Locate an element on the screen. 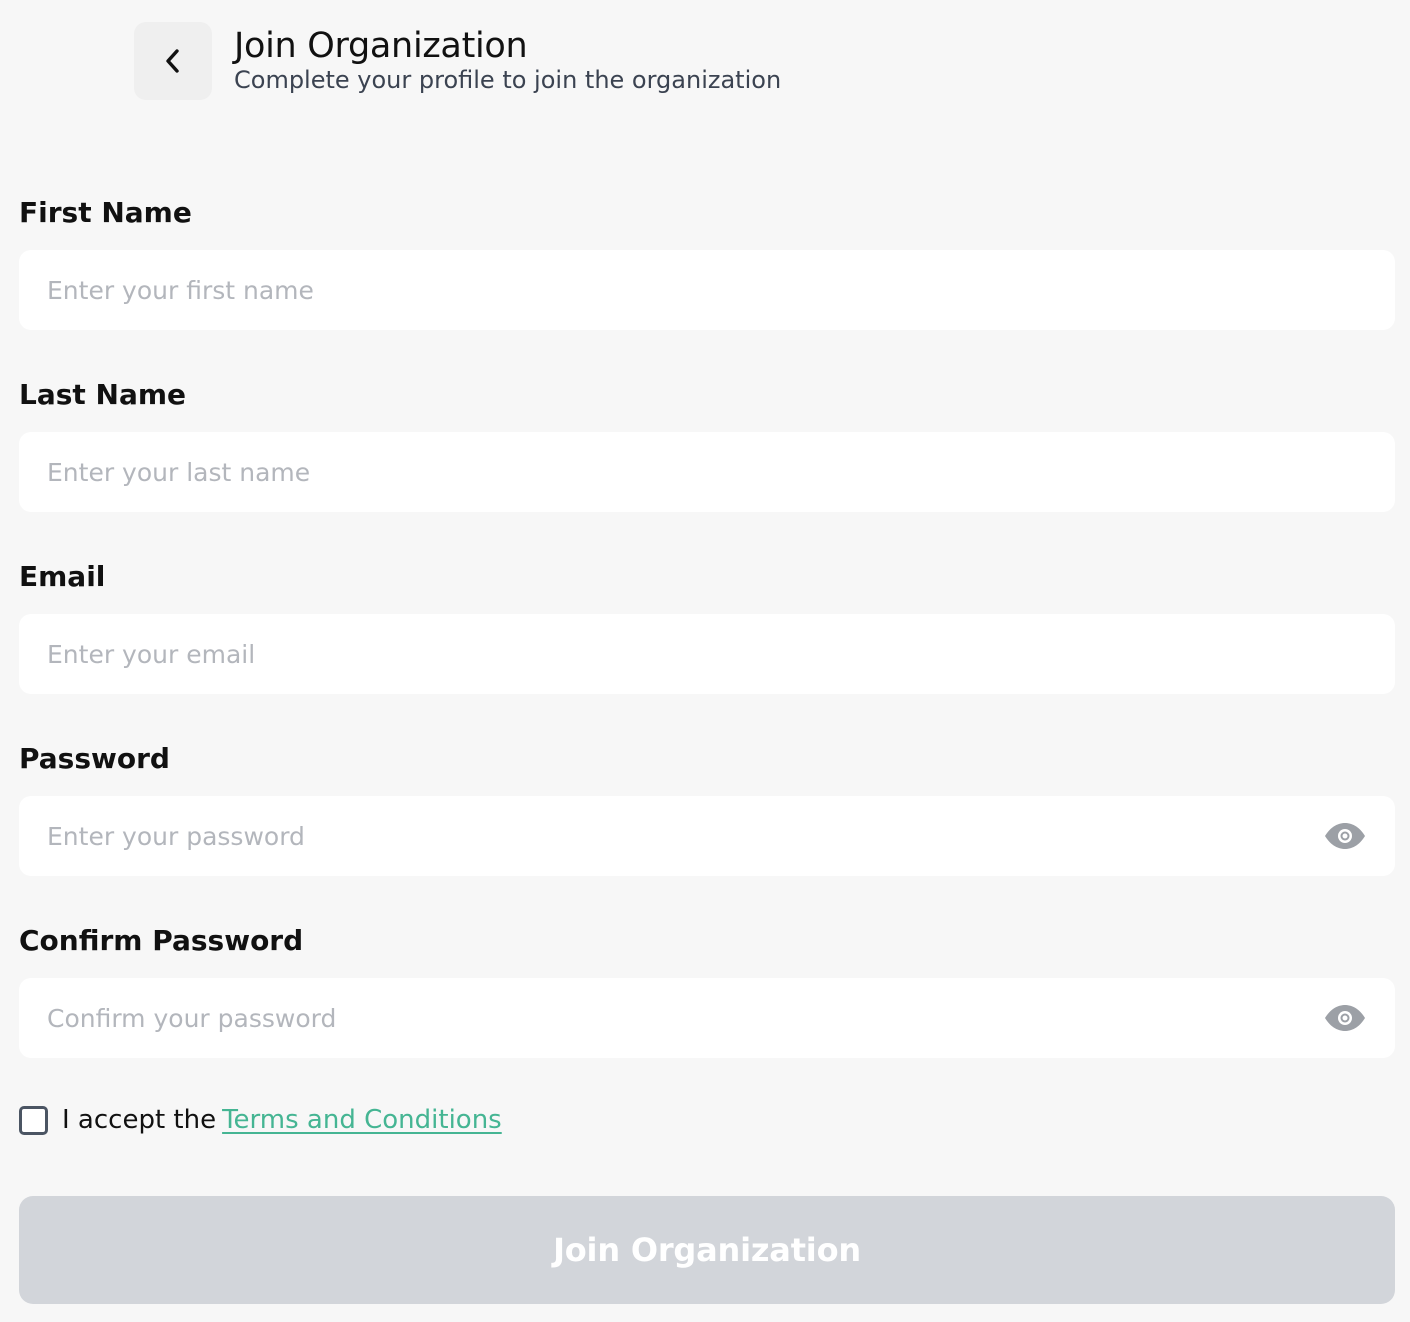  password-input-wrapper is located at coordinates (707, 836).